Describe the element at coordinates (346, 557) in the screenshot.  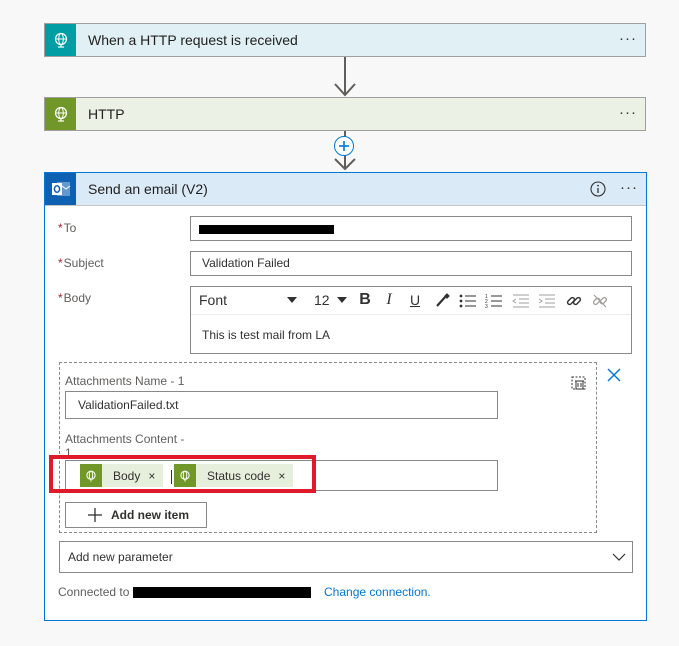
I see `add-new-parameter-dropdown: Add new parameter` at that location.